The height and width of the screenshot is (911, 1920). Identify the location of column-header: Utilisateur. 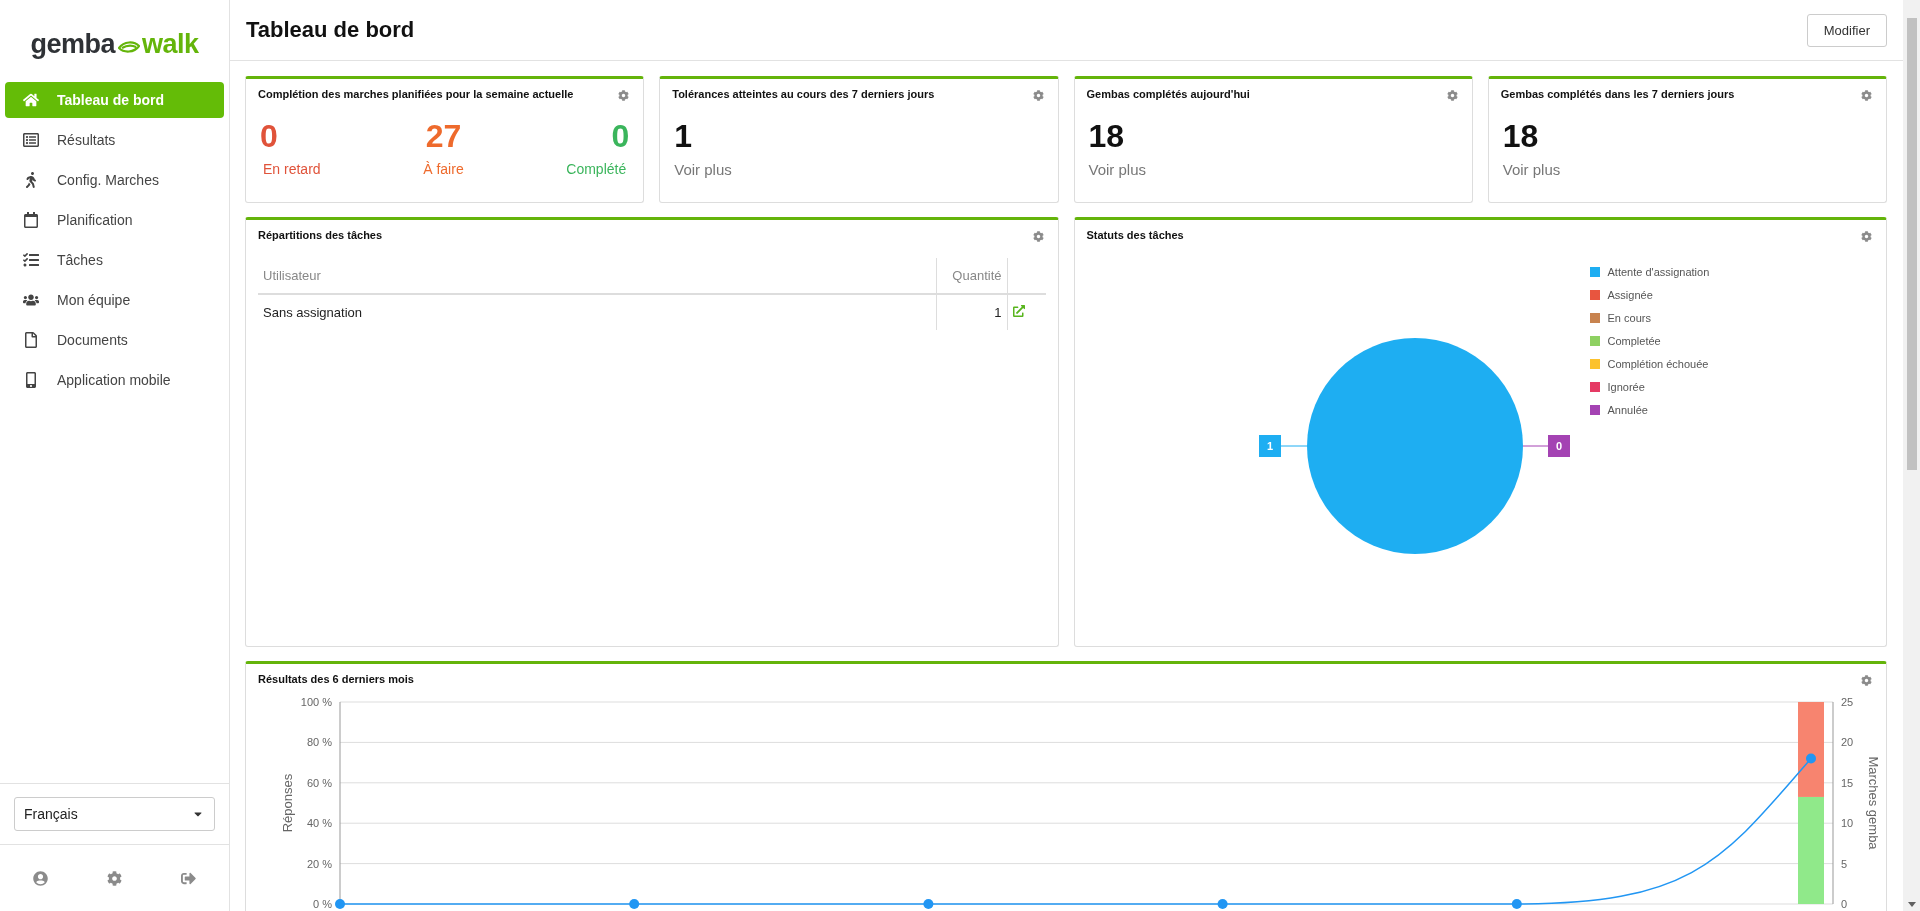
(597, 276).